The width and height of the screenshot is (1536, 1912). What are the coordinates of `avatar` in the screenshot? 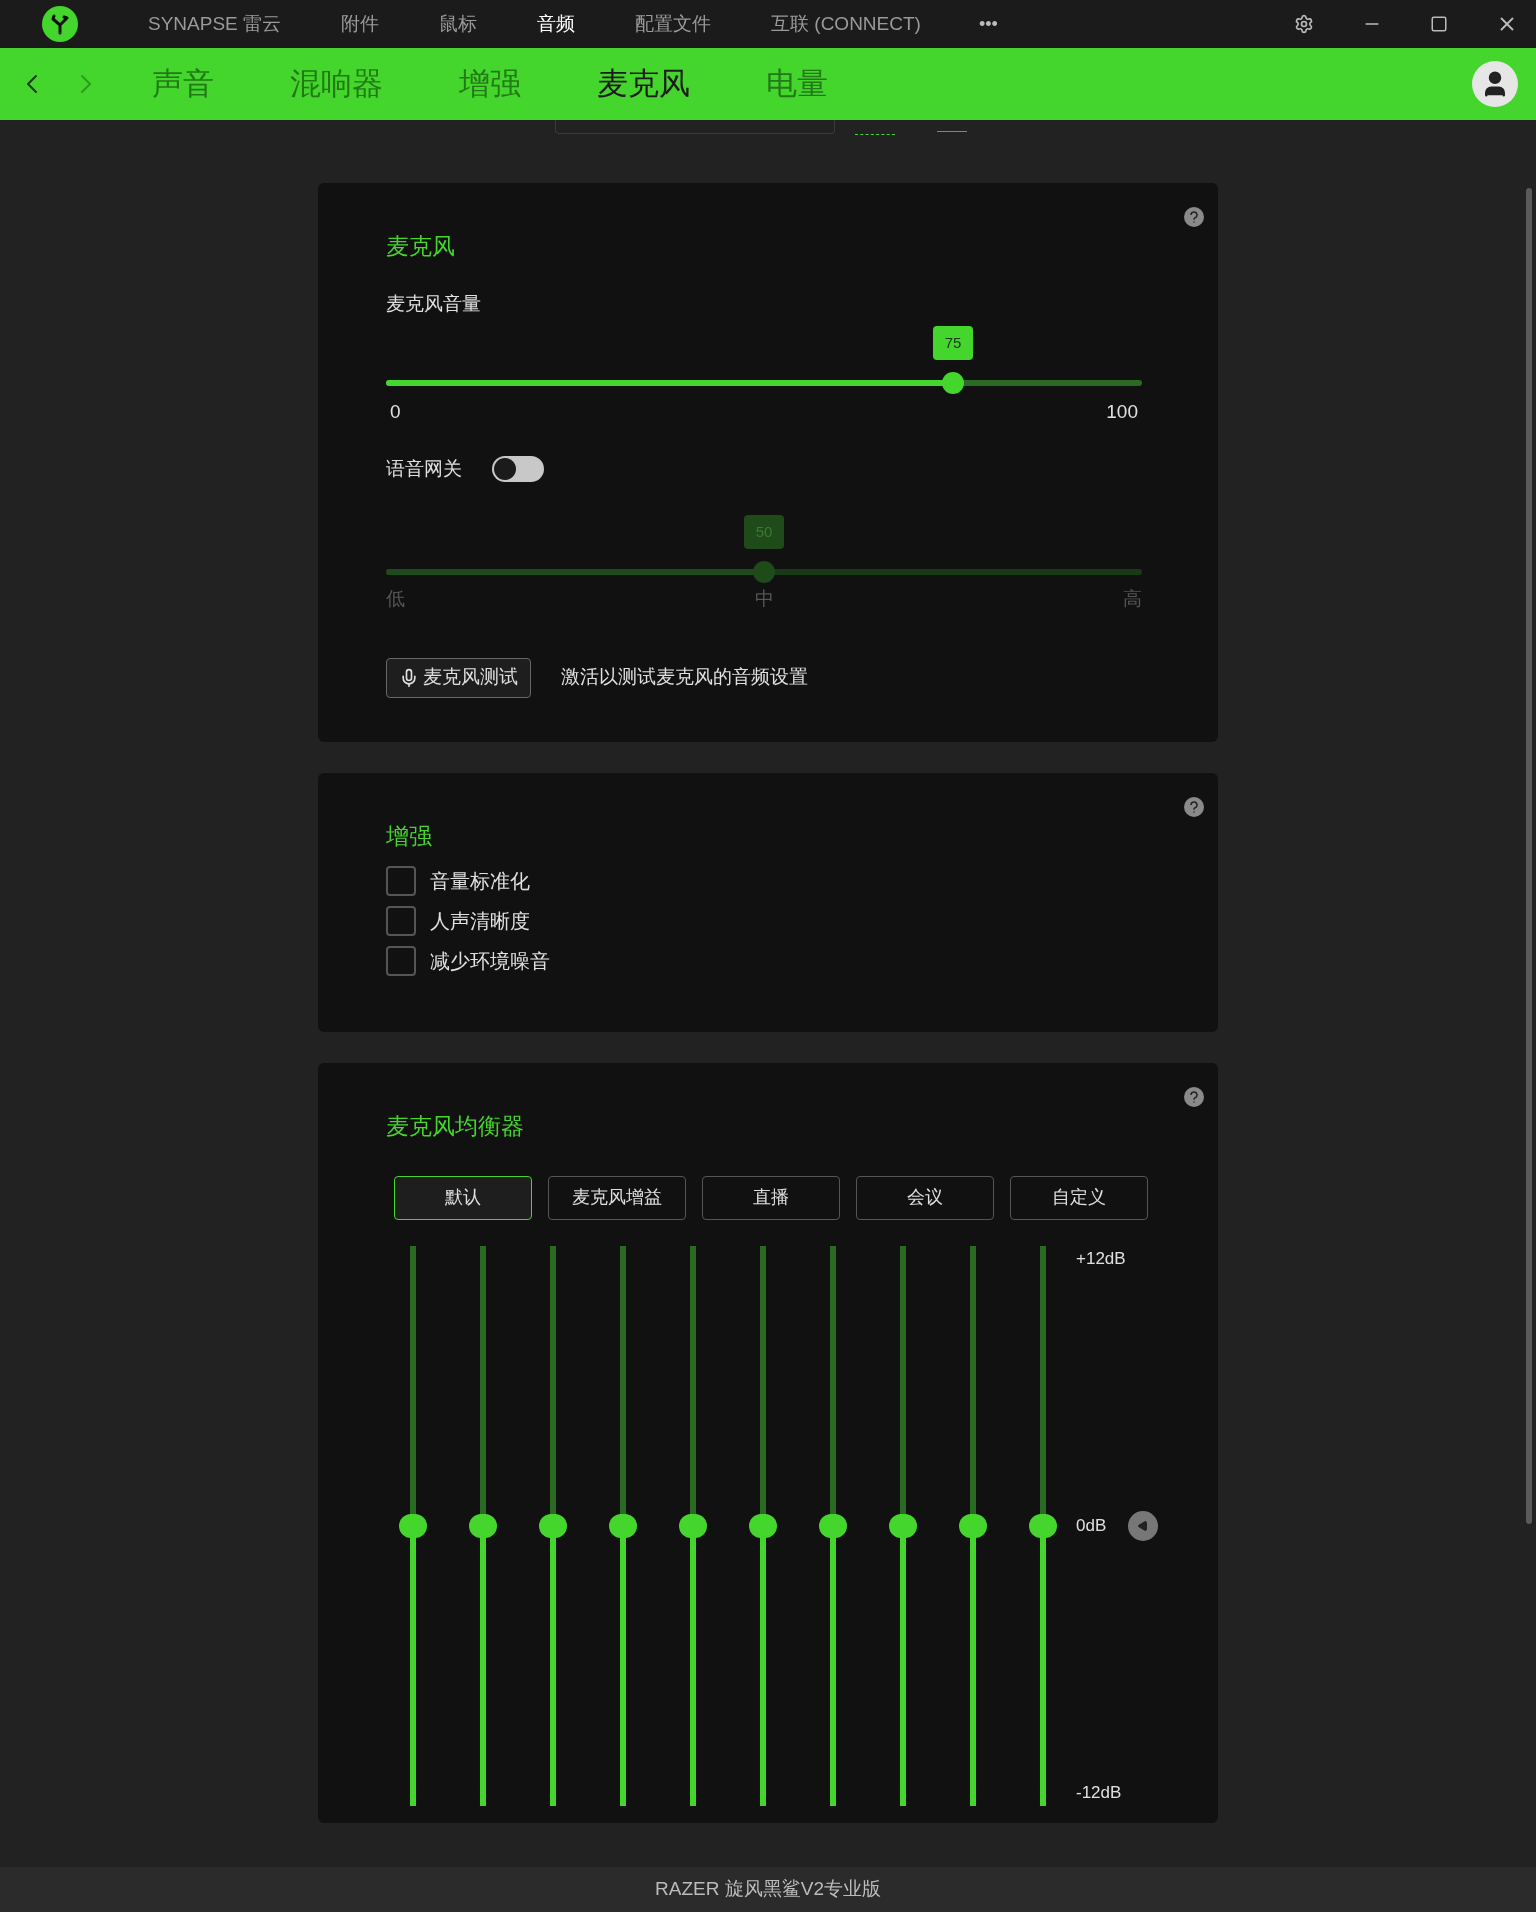 It's located at (1495, 84).